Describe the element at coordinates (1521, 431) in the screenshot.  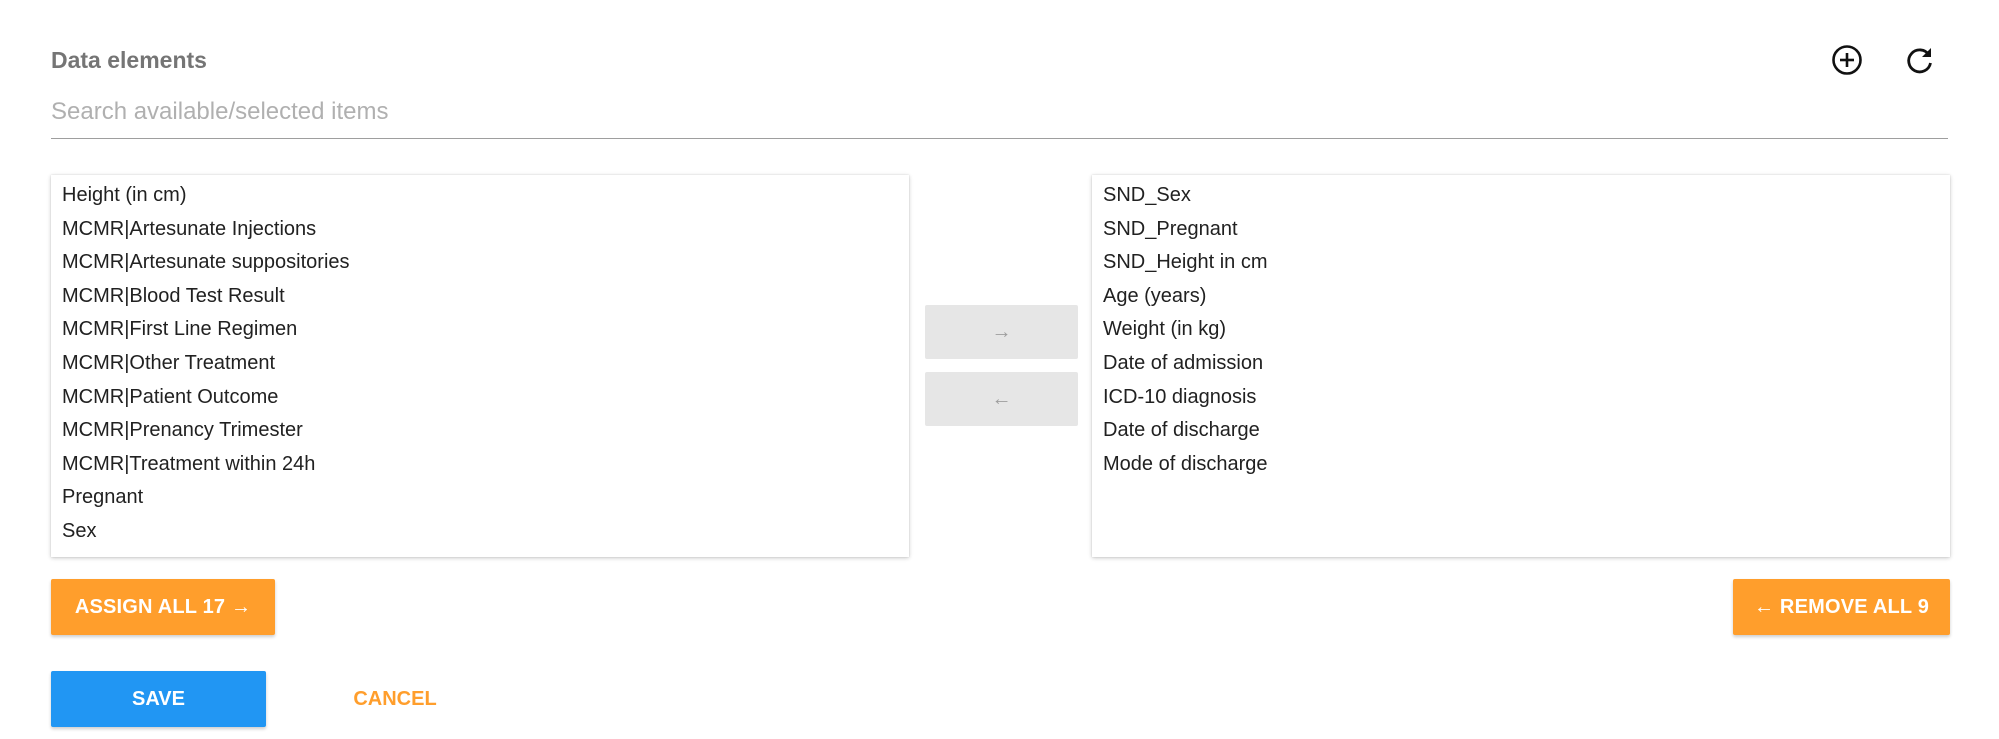
I see `selected-item: Date of discharge` at that location.